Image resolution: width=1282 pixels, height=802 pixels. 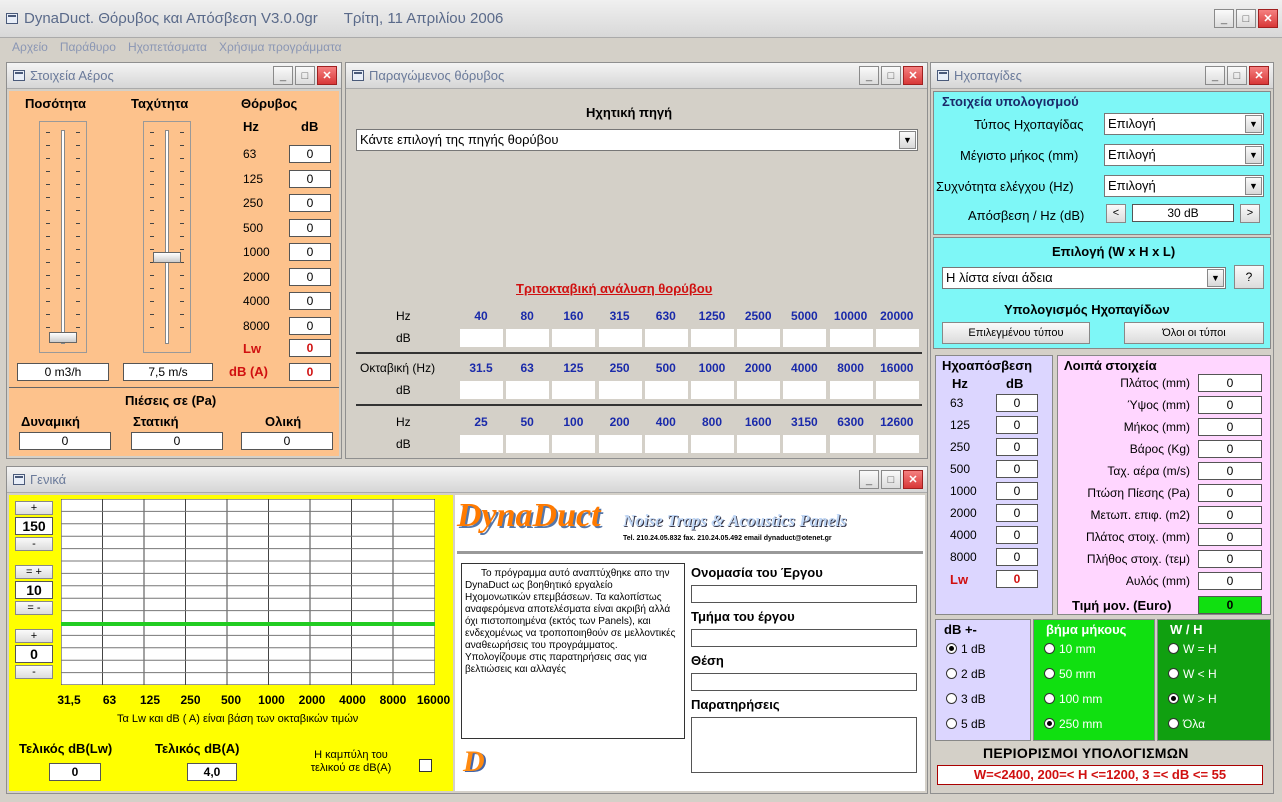 What do you see at coordinates (212, 772) in the screenshot?
I see `final-a-value: 4,0` at bounding box center [212, 772].